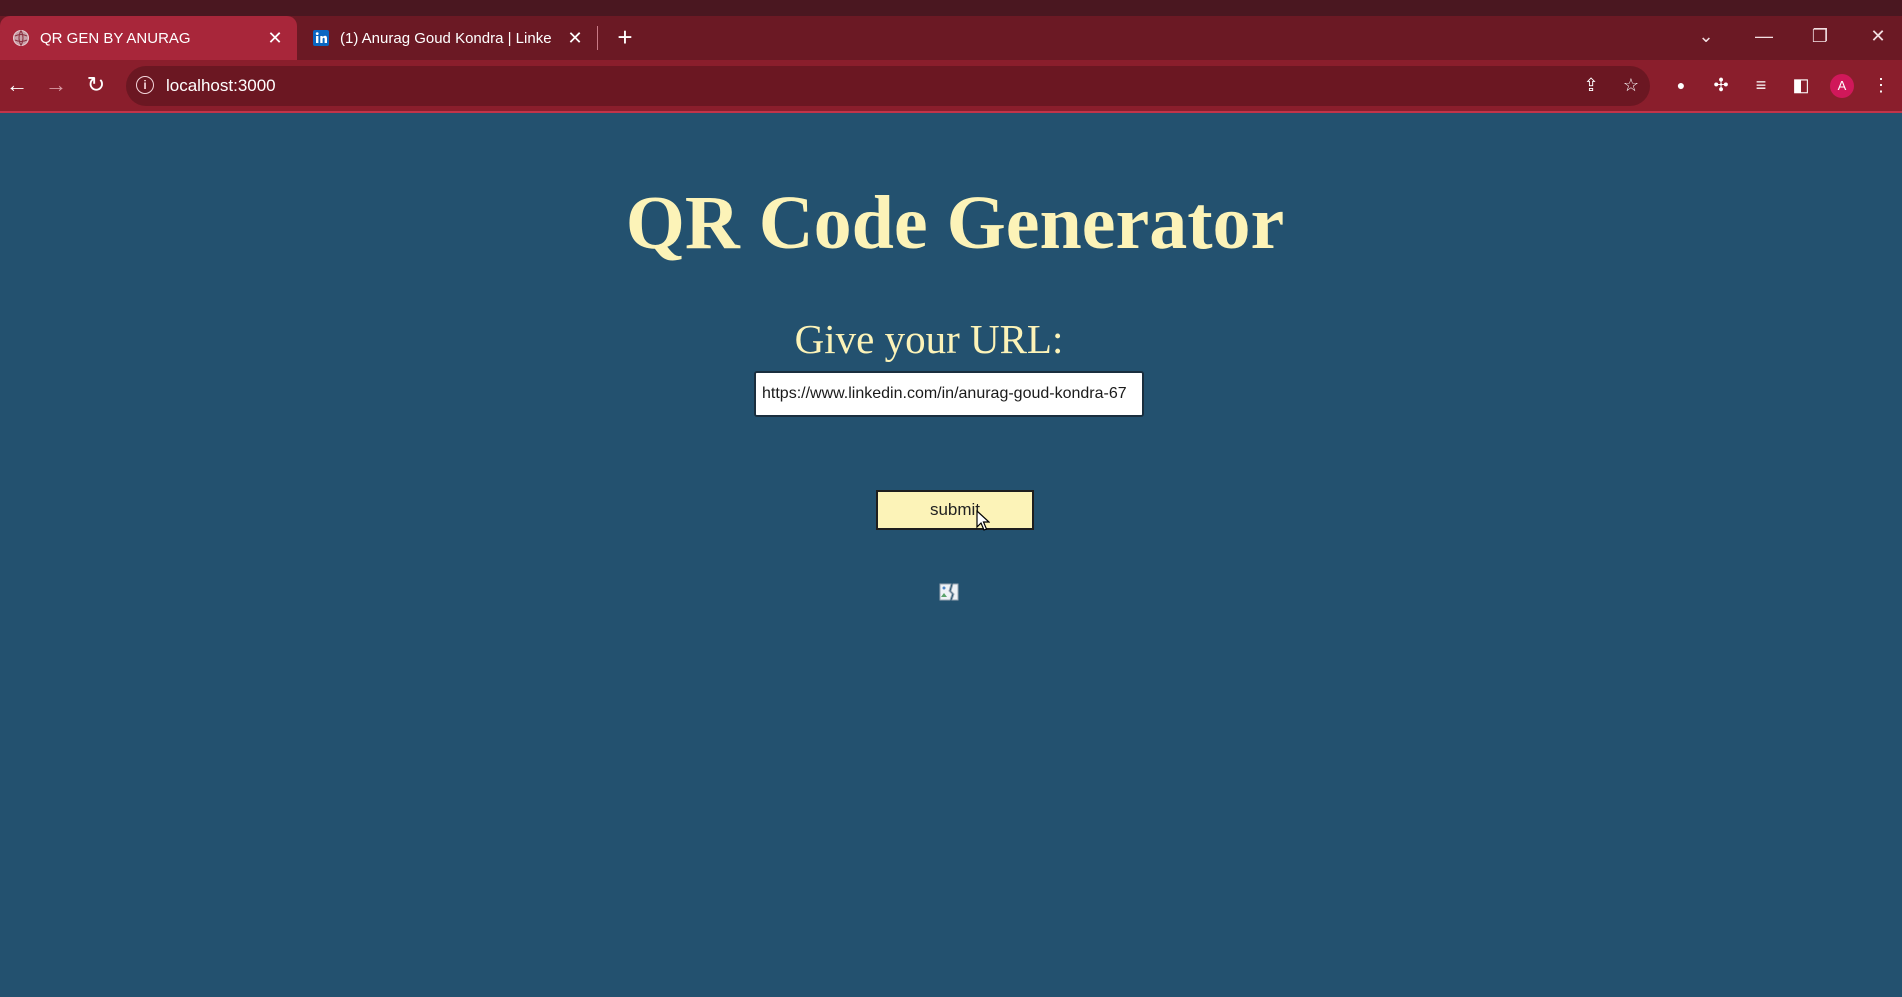 The width and height of the screenshot is (1902, 997). I want to click on tab-title: QR GEN BY ANURAG, so click(115, 38).